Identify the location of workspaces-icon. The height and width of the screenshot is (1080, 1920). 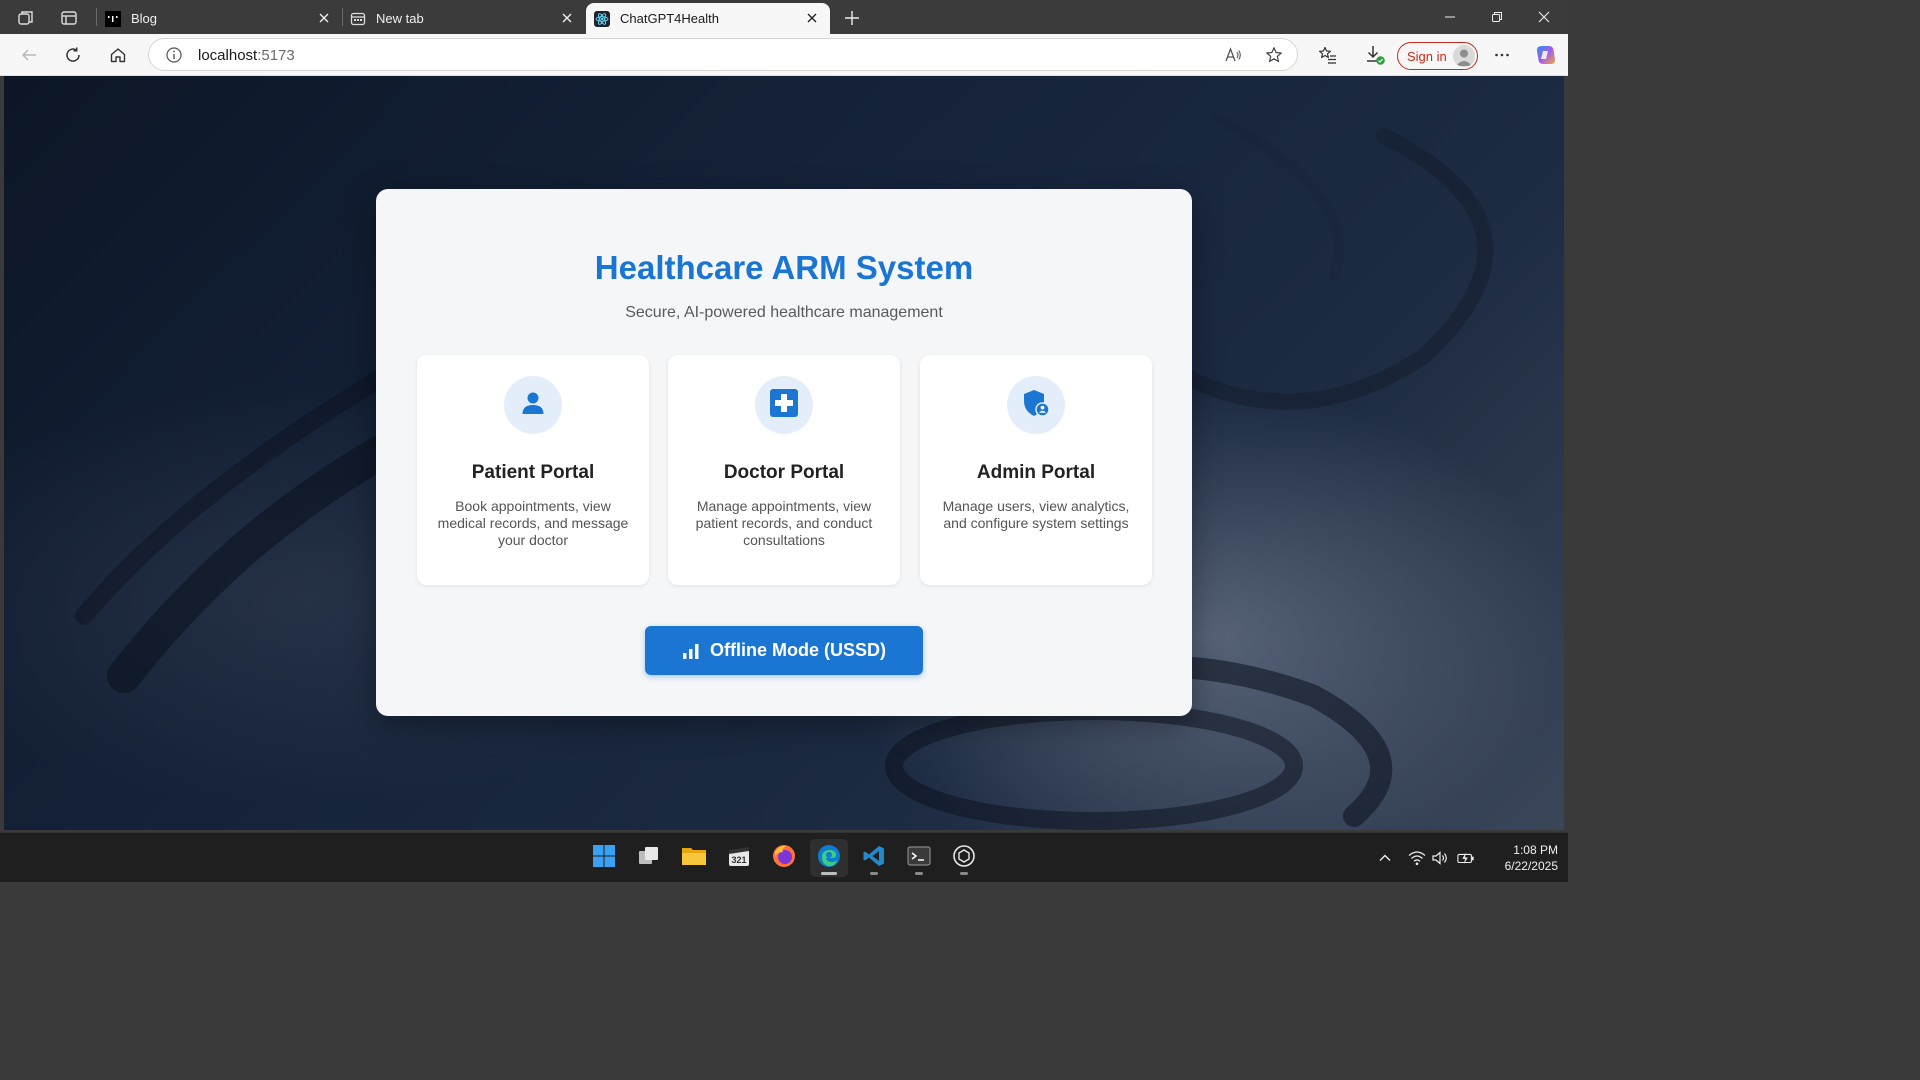
(26, 18).